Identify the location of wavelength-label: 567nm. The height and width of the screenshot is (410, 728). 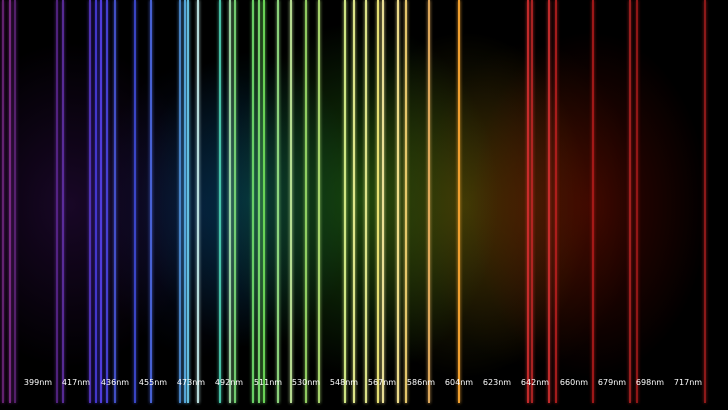
(382, 382).